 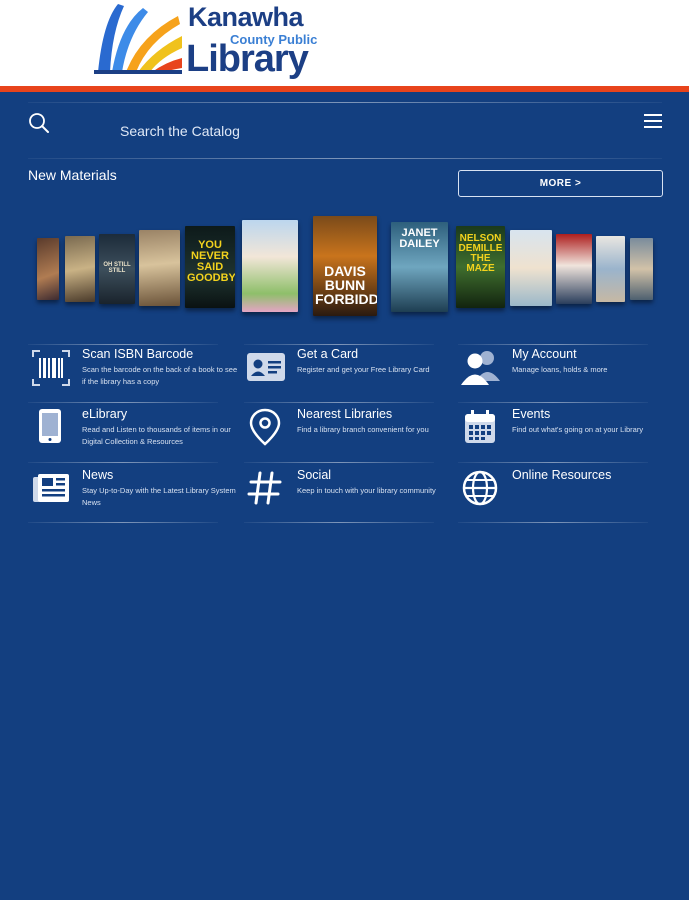 I want to click on app-header: Kanawha County Public Library, so click(x=344, y=43).